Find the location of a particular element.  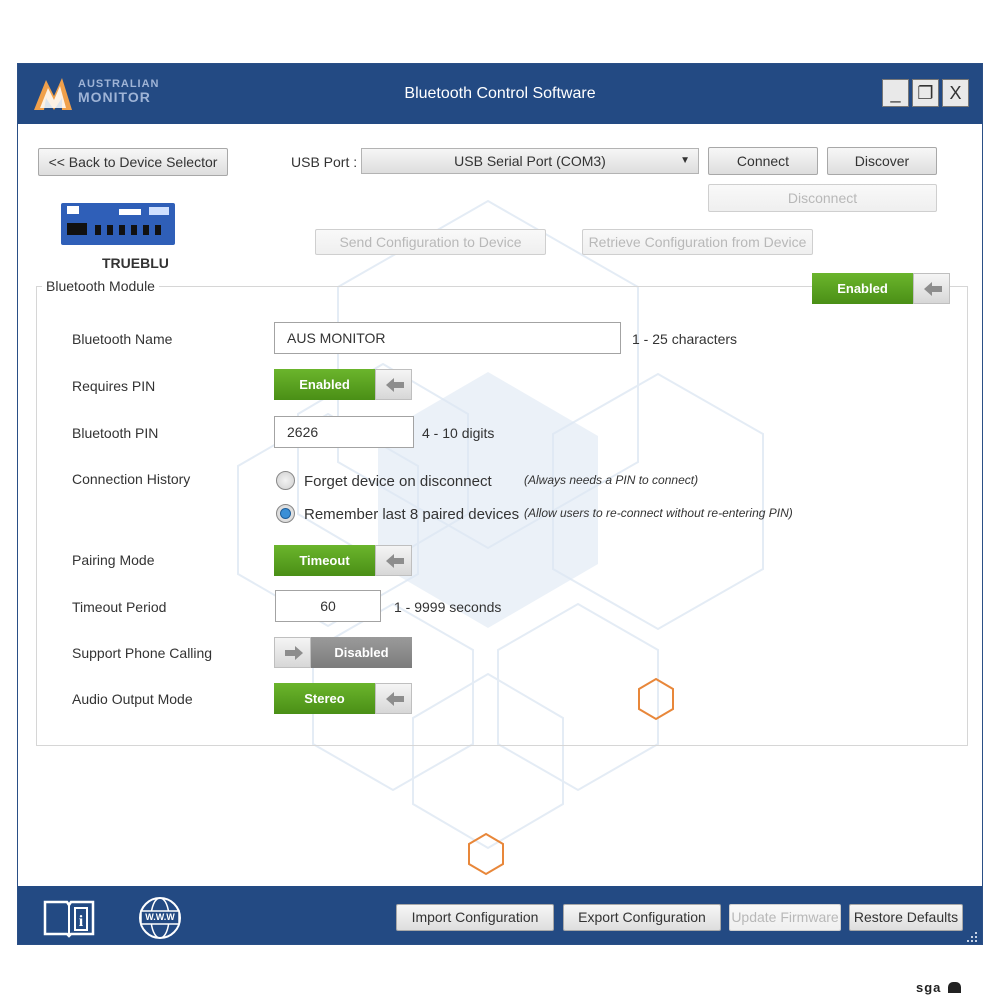

manual-book-icon: i is located at coordinates (69, 918).